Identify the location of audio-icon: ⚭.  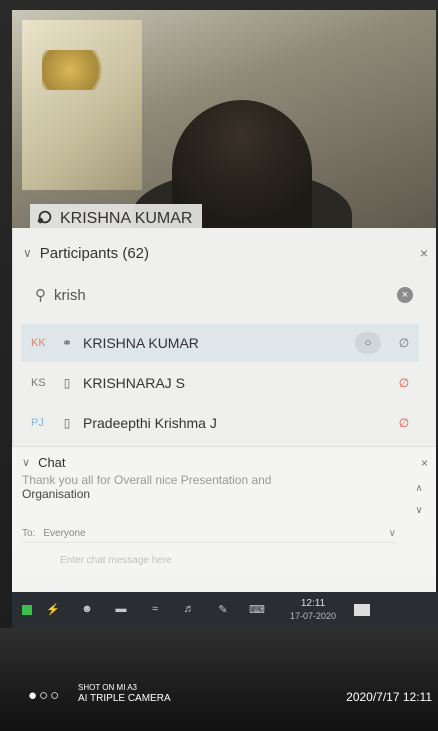
(67, 343).